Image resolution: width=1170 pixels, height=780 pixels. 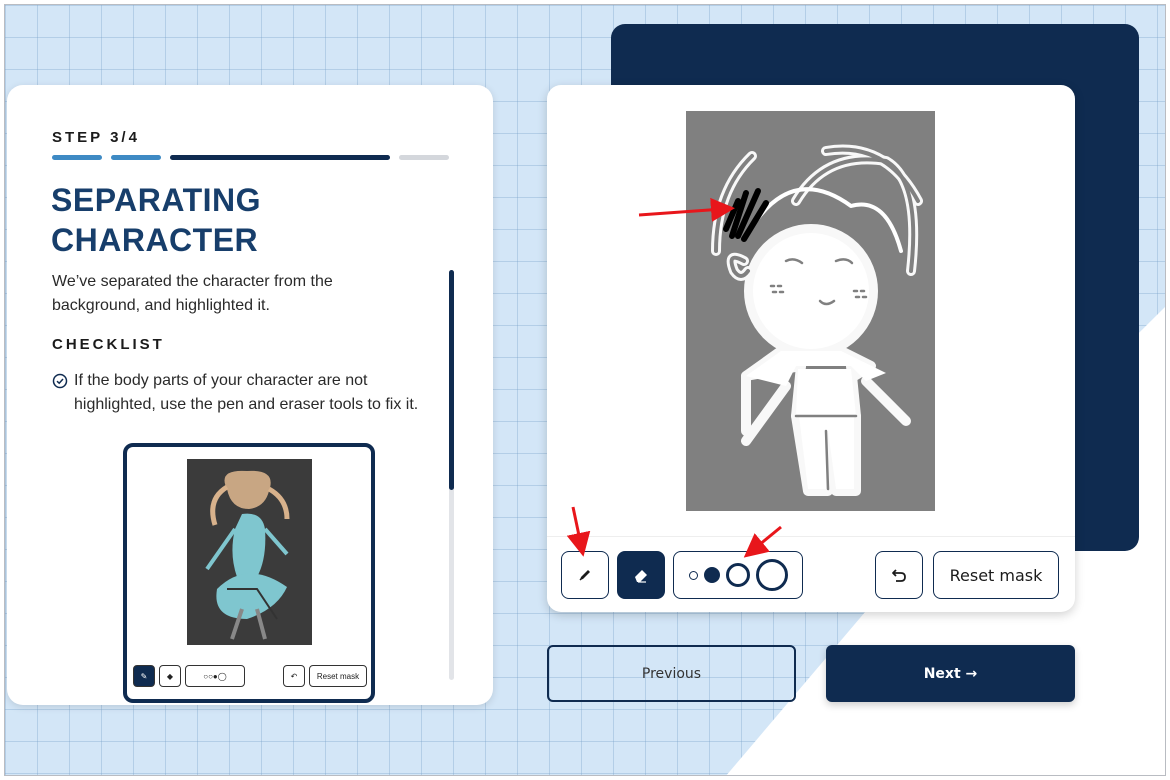 What do you see at coordinates (771, 575) in the screenshot?
I see `brush-size-xlarge` at bounding box center [771, 575].